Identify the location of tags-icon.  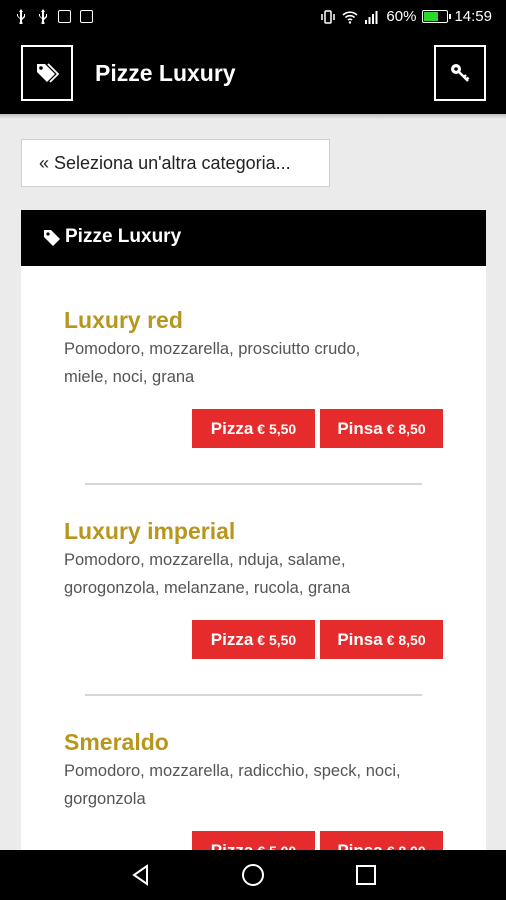
(48, 73).